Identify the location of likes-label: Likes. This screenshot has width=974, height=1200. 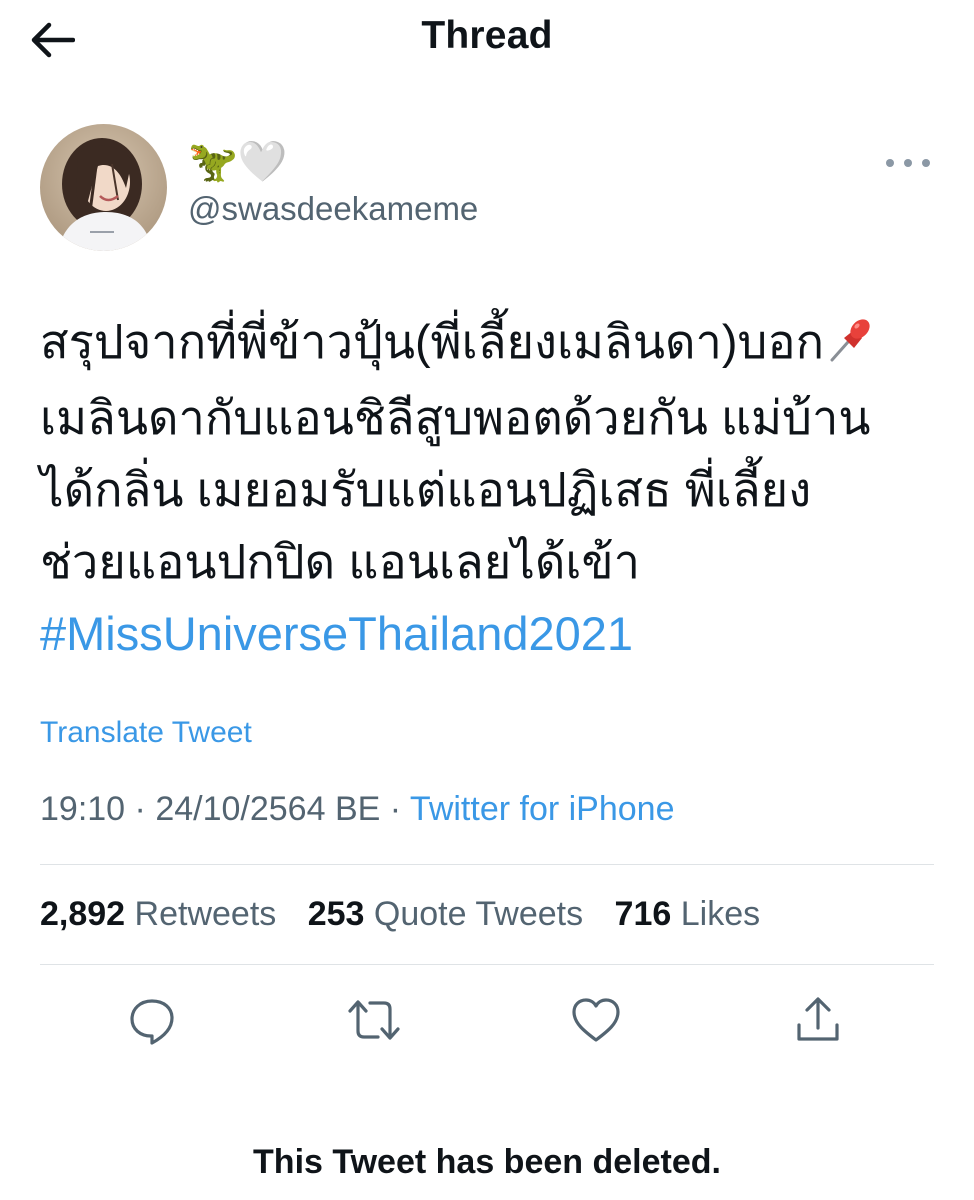
(720, 914).